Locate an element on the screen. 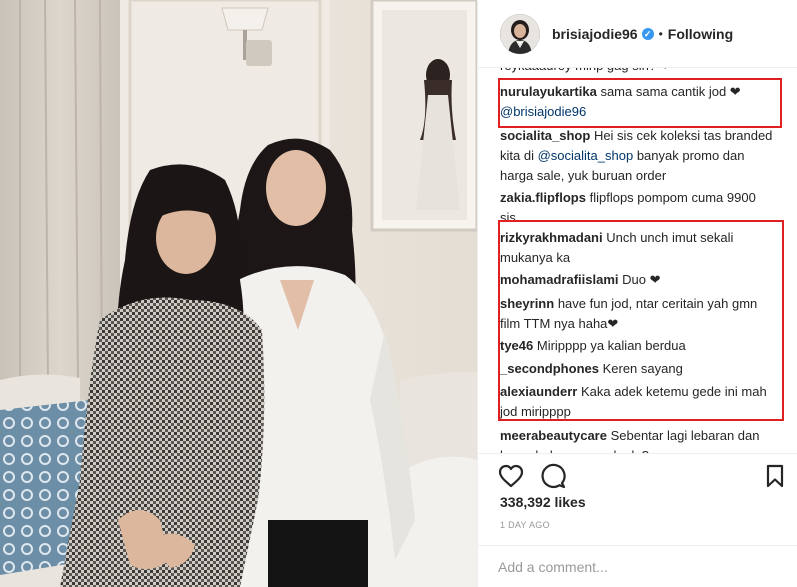  comment-partial: reykaaaurey mirip gag sih? ❤ is located at coordinates (637, 72).